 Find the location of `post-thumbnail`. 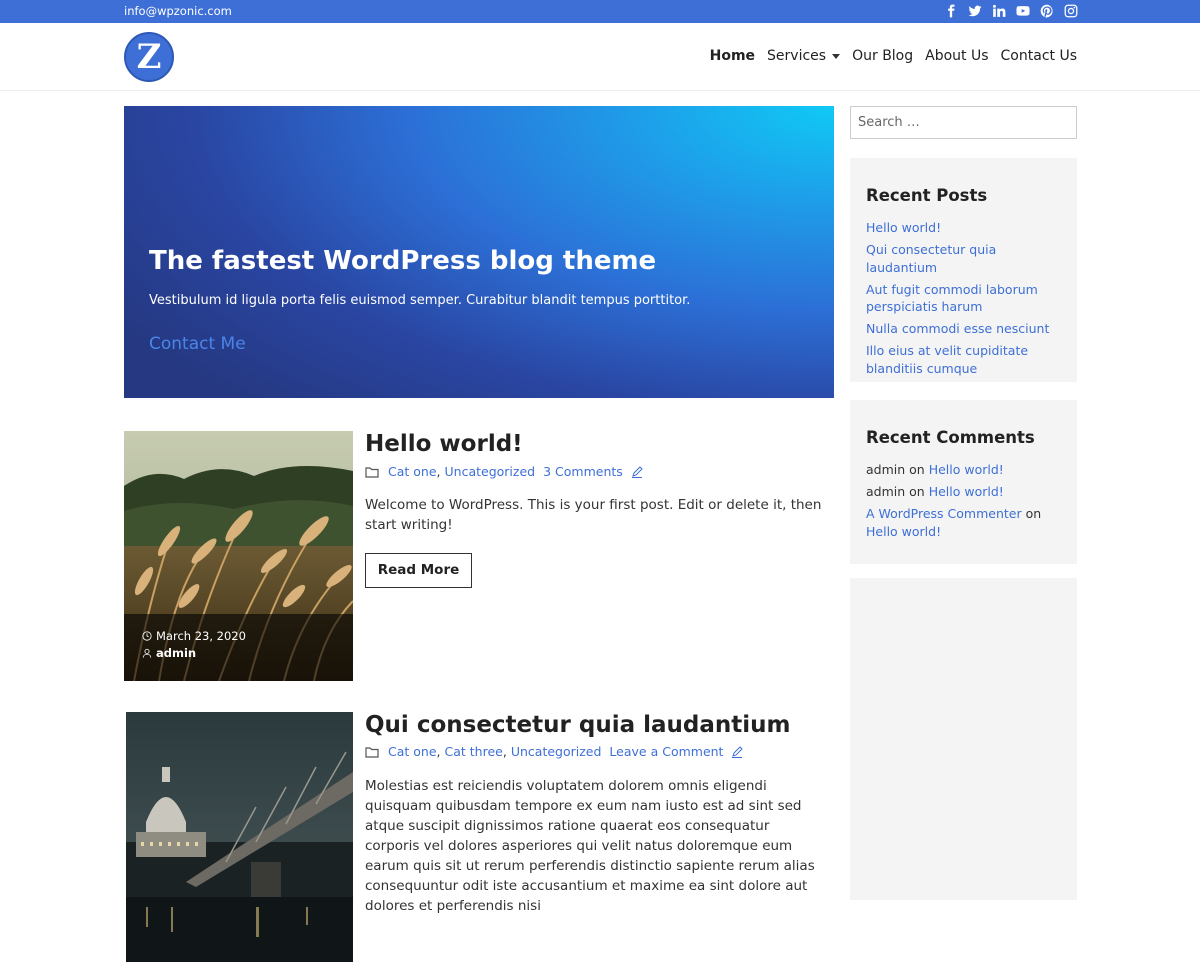

post-thumbnail is located at coordinates (239, 837).